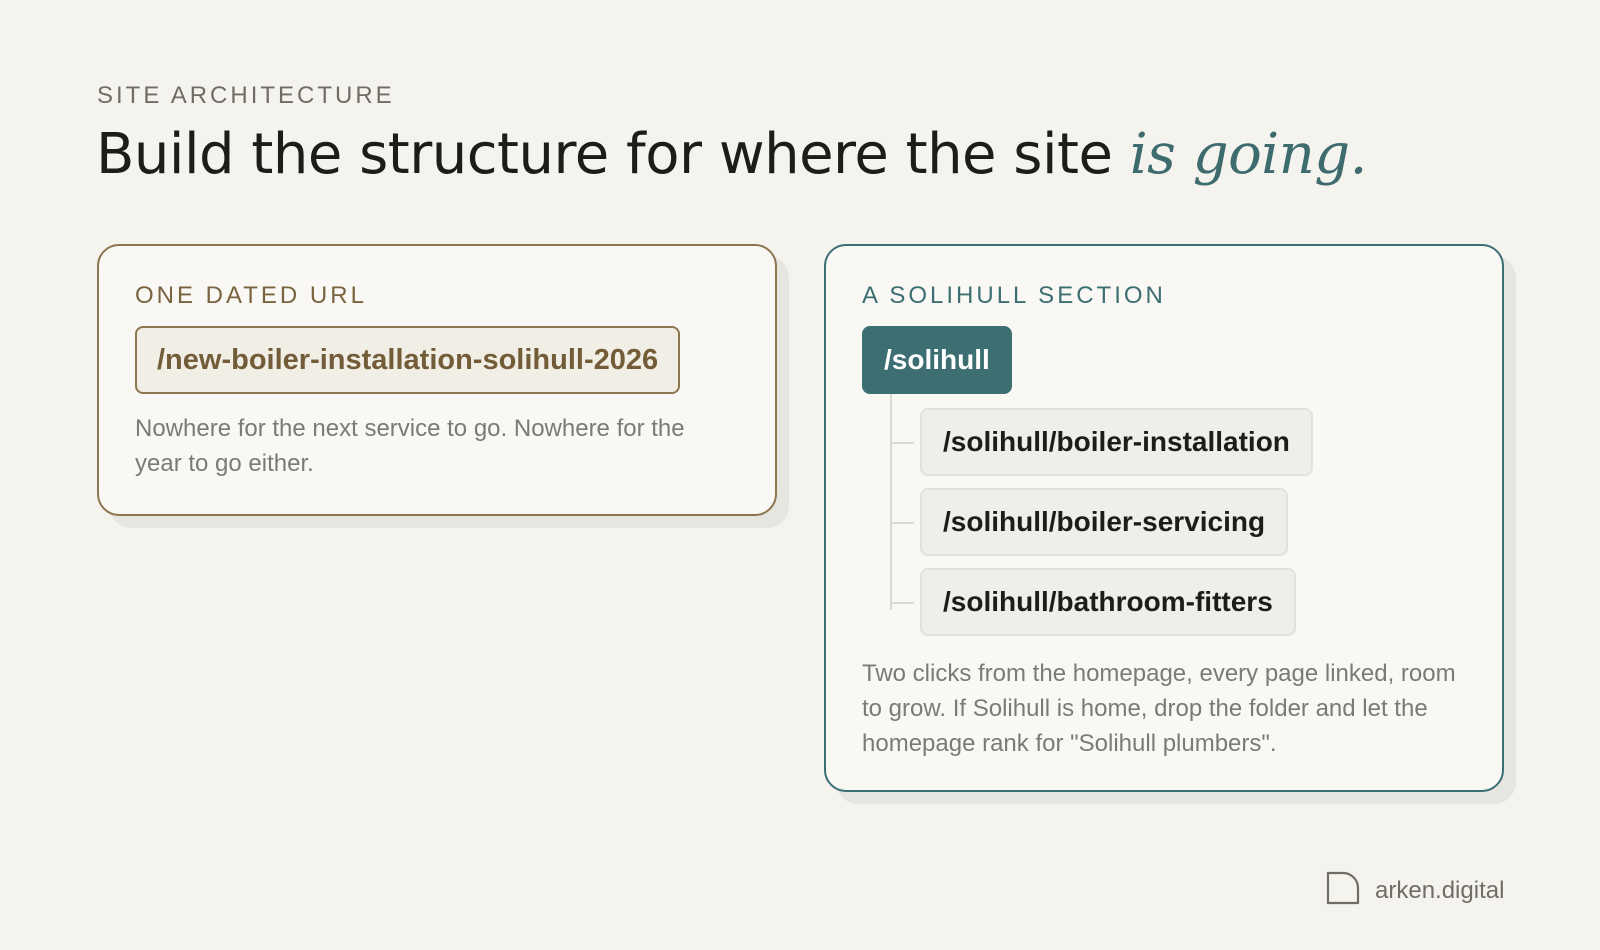  What do you see at coordinates (937, 360) in the screenshot?
I see `tree-root-node: /solihull` at bounding box center [937, 360].